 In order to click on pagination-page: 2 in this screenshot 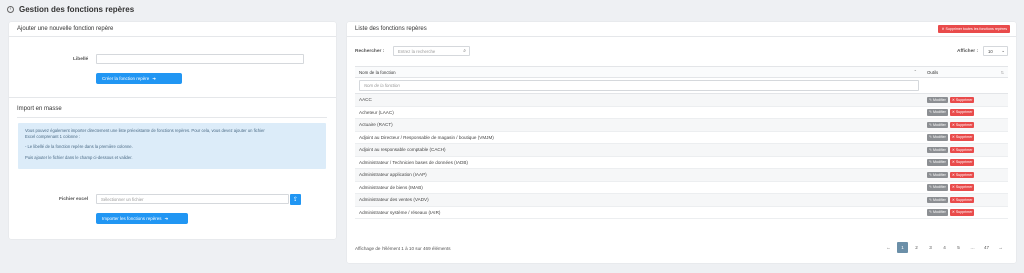, I will do `click(916, 247)`.